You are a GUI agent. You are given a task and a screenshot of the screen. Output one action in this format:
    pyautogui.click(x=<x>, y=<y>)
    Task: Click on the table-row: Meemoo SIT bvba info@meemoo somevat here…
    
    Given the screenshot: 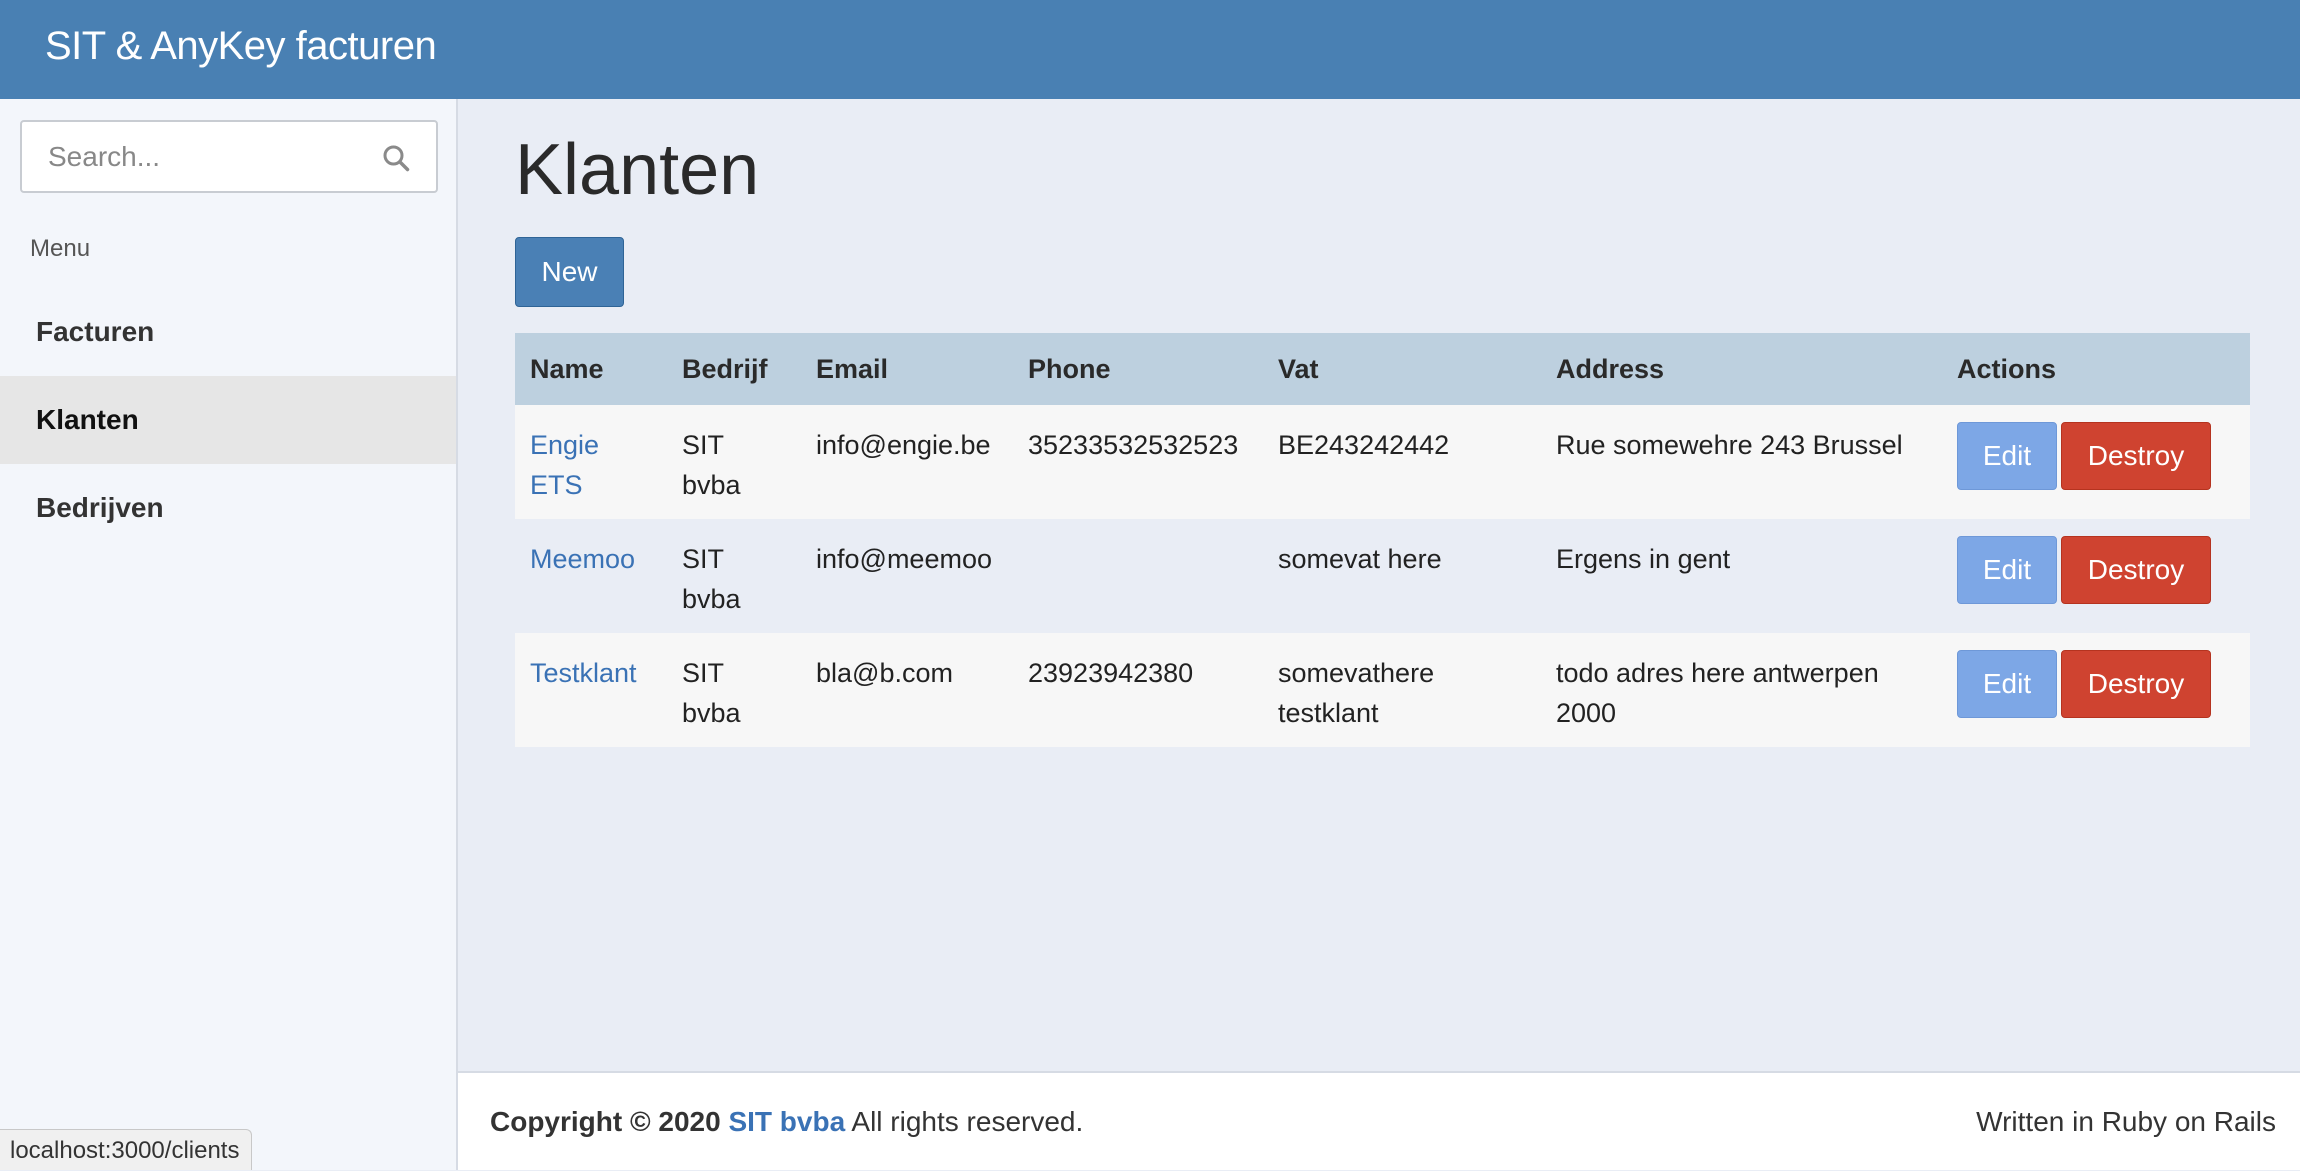 What is the action you would take?
    pyautogui.click(x=1382, y=576)
    